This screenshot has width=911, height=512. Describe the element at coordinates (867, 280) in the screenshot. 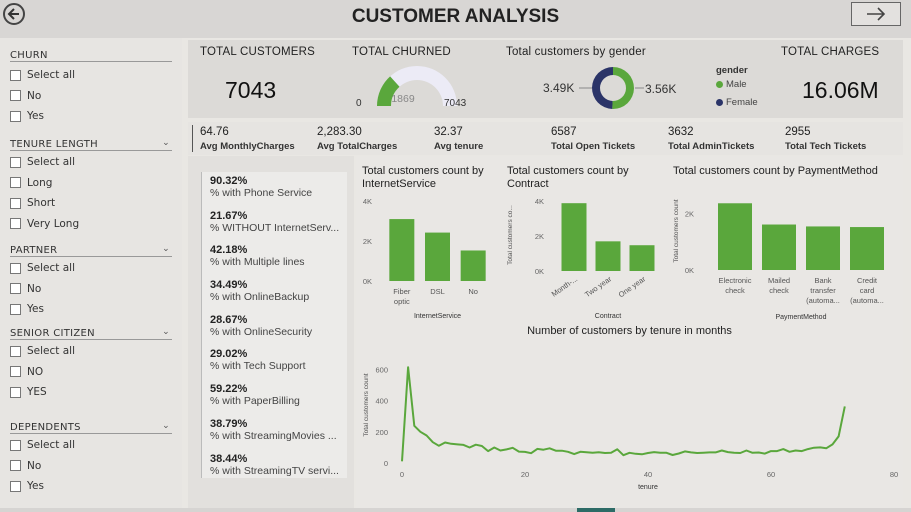

I see `tick-label: Credit` at that location.